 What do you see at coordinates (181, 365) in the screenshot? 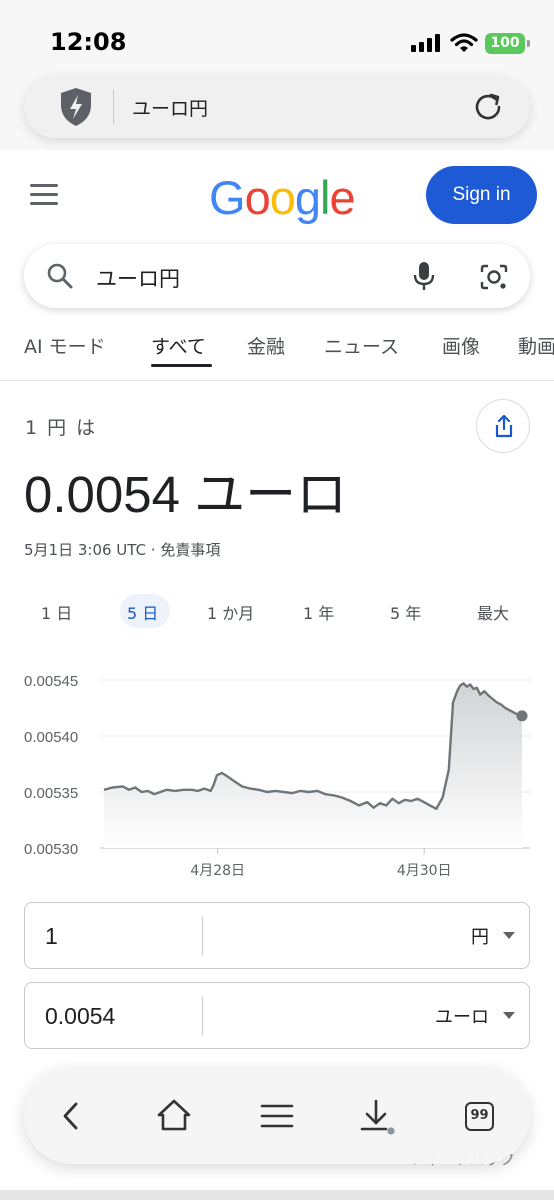
I see `active-tab-indicator` at bounding box center [181, 365].